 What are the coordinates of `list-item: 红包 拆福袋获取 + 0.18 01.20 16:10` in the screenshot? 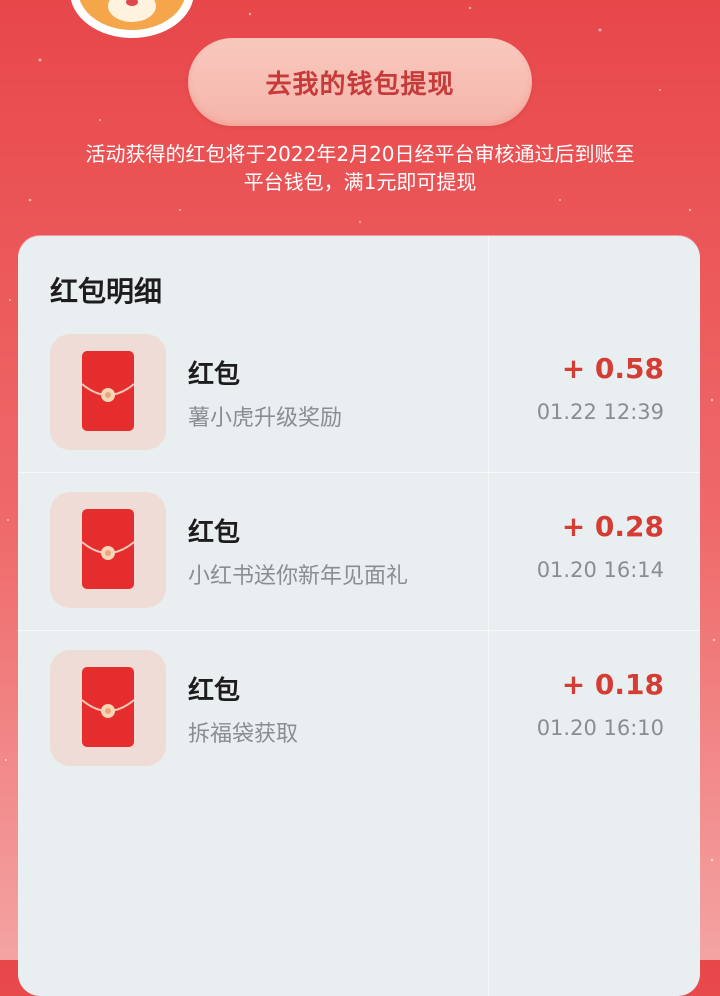 It's located at (359, 720).